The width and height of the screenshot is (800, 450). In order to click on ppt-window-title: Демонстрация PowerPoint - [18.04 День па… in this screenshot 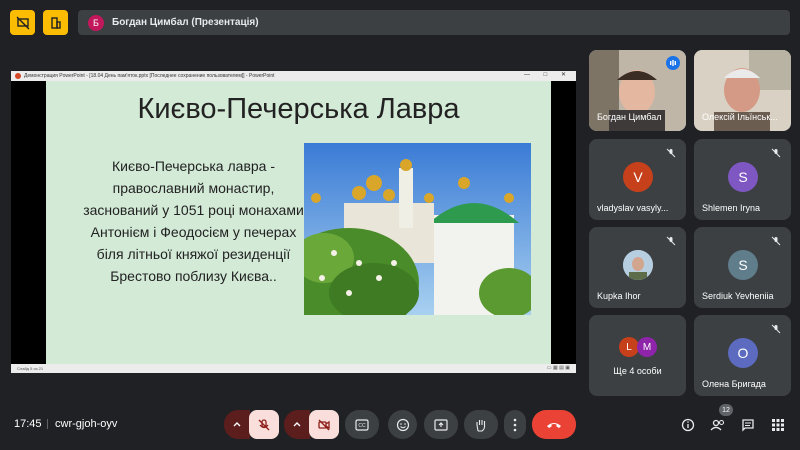, I will do `click(149, 76)`.